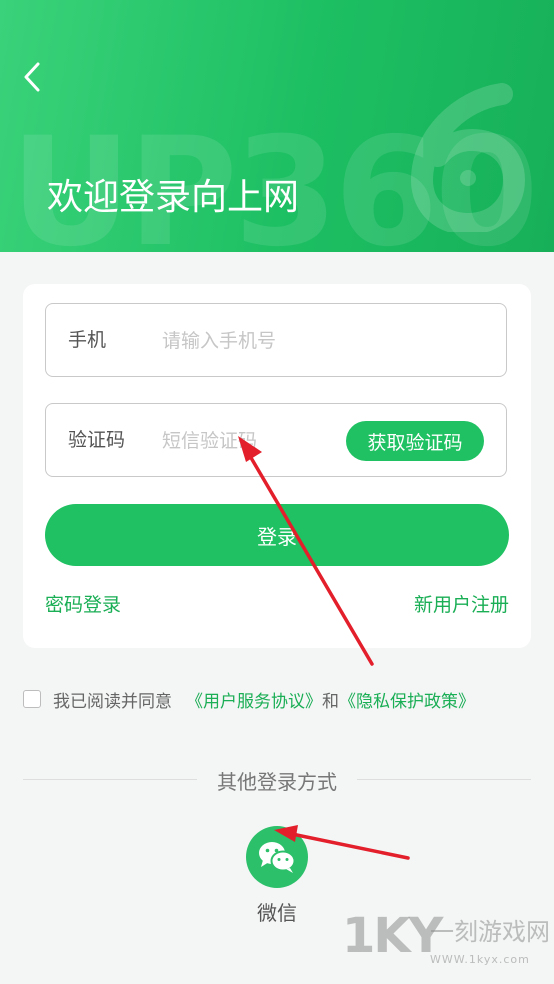 Image resolution: width=554 pixels, height=984 pixels. I want to click on code-field: 验证码 获取验证码, so click(276, 440).